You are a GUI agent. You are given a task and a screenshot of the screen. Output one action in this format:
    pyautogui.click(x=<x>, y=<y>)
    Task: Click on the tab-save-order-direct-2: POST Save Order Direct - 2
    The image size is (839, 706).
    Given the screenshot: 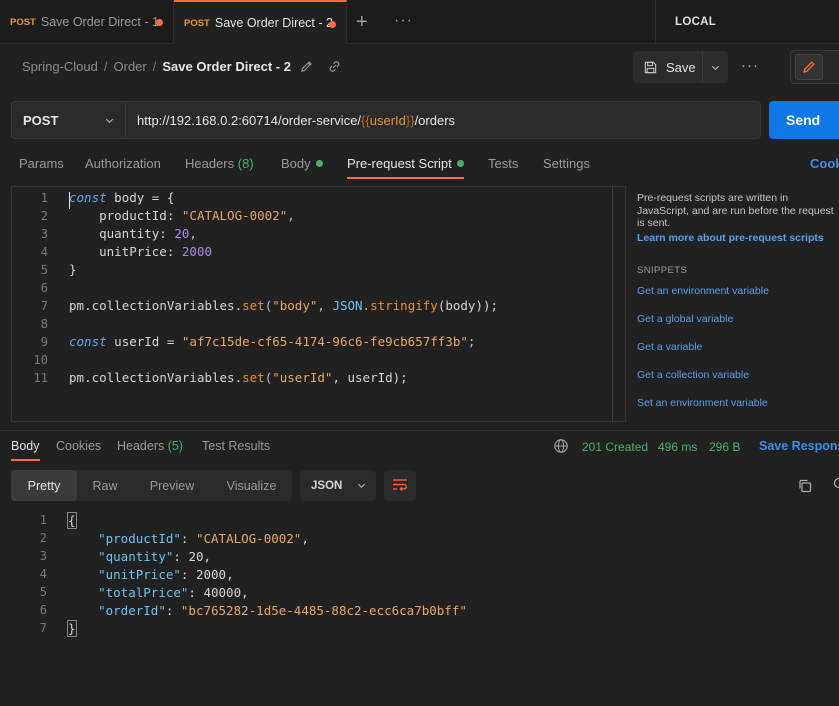 What is the action you would take?
    pyautogui.click(x=260, y=22)
    